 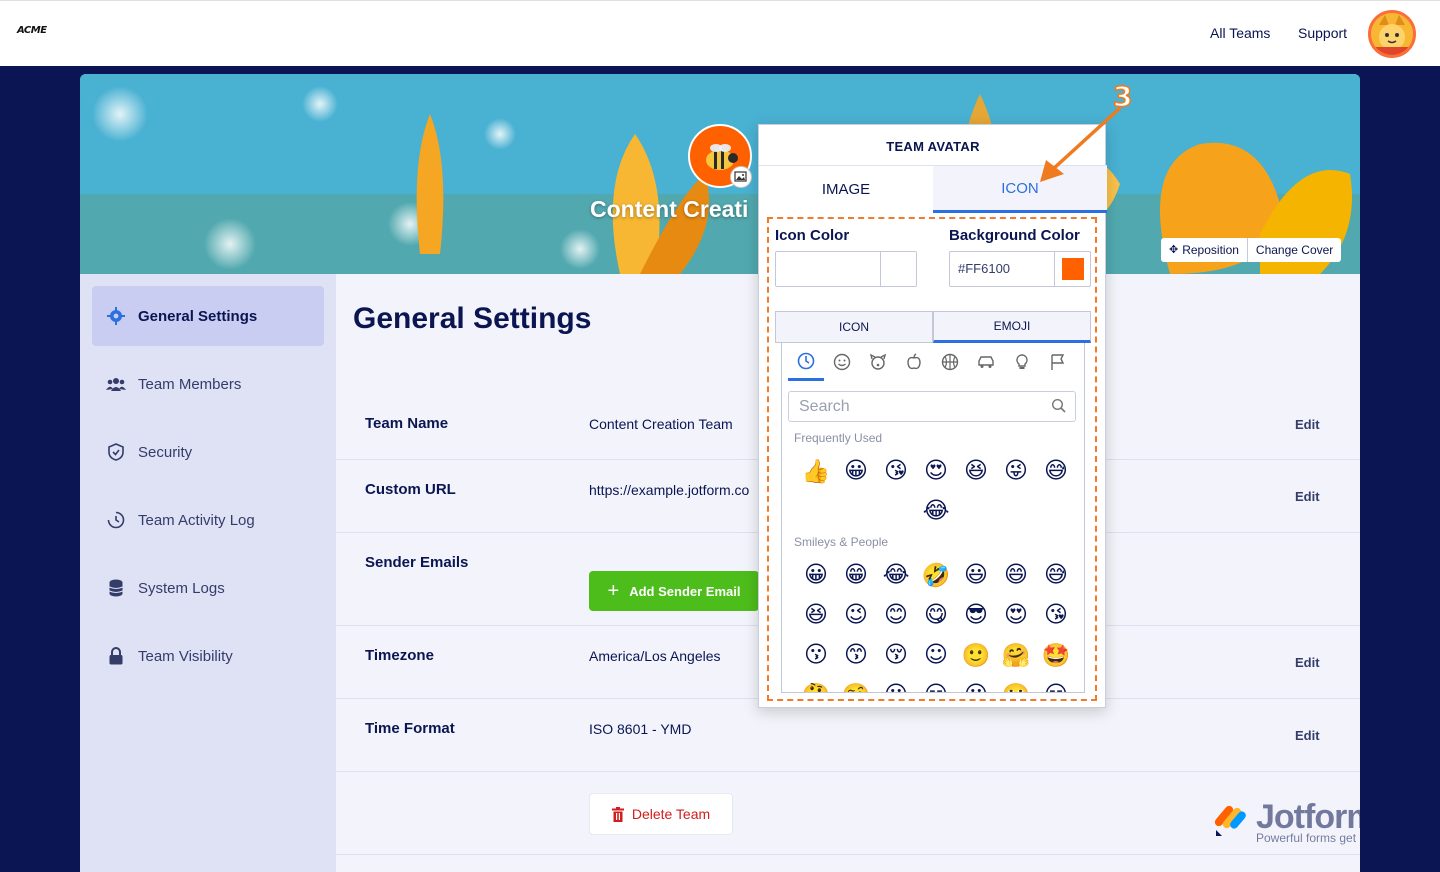 I want to click on sports-category-icon, so click(x=950, y=362).